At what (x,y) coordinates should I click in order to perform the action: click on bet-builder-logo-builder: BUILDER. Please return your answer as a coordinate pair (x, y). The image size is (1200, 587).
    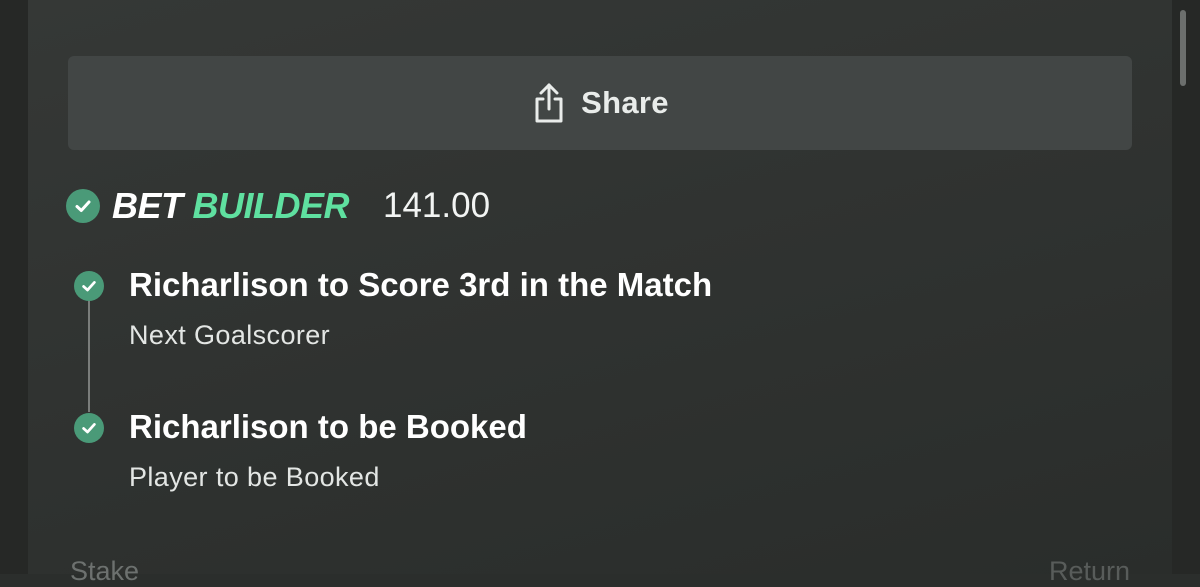
    Looking at the image, I should click on (271, 205).